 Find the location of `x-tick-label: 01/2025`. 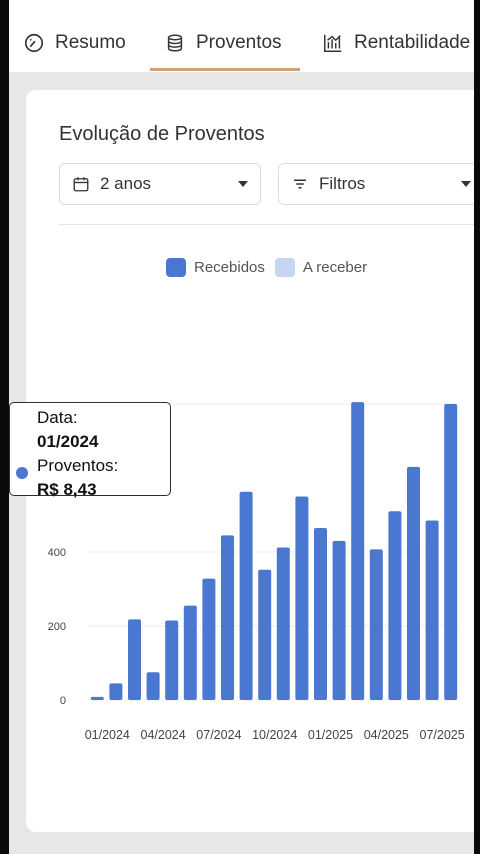

x-tick-label: 01/2025 is located at coordinates (330, 735).